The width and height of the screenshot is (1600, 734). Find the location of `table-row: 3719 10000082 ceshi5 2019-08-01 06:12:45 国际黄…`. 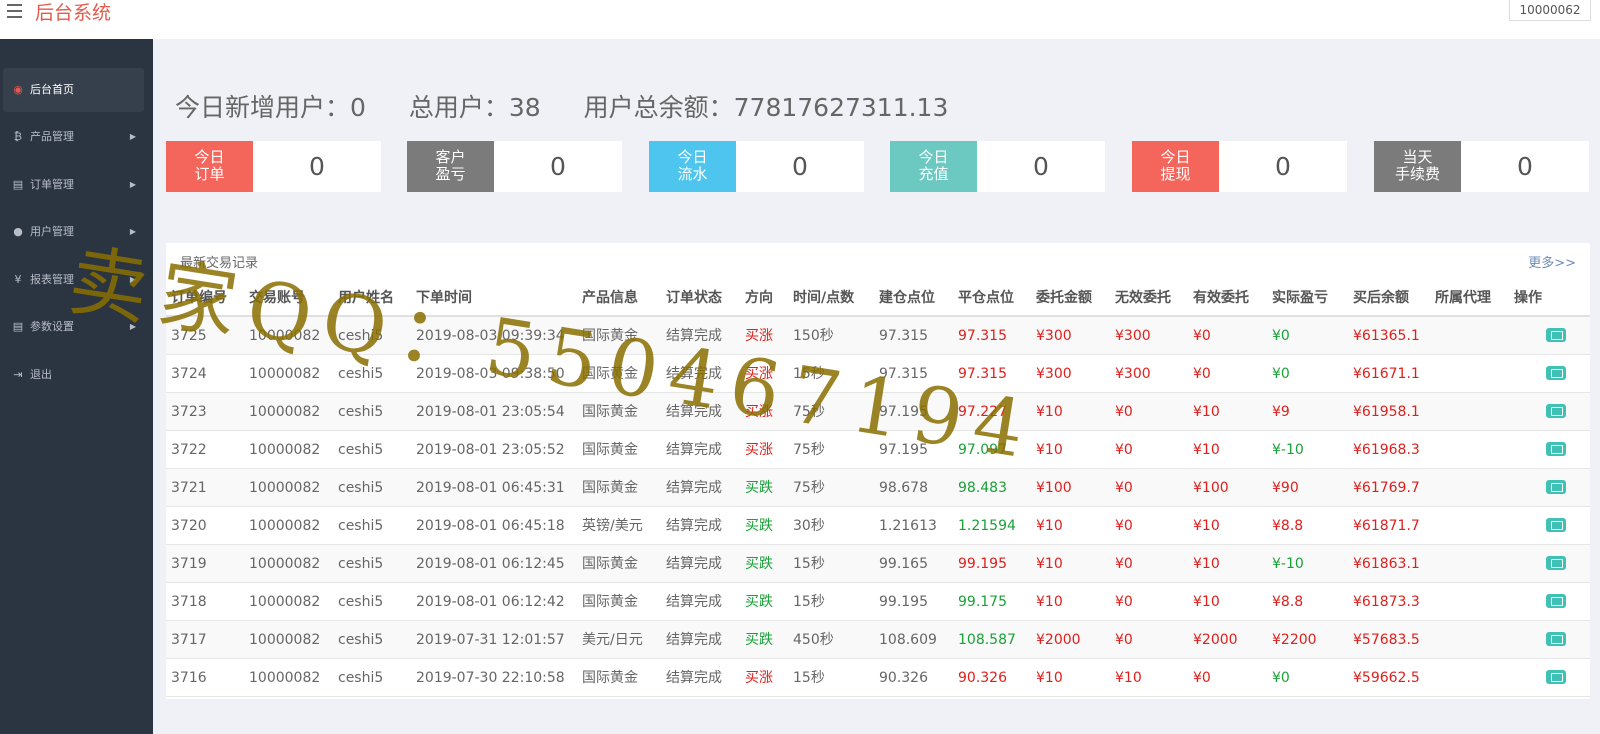

table-row: 3719 10000082 ceshi5 2019-08-01 06:12:45 国际黄… is located at coordinates (878, 564).